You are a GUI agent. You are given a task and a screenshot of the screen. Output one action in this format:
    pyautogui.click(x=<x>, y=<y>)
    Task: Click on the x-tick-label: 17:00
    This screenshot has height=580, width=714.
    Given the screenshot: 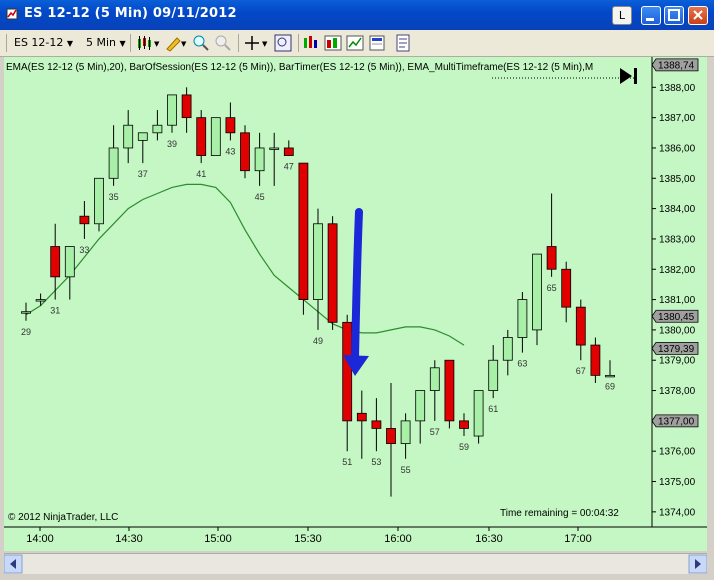 What is the action you would take?
    pyautogui.click(x=578, y=539)
    